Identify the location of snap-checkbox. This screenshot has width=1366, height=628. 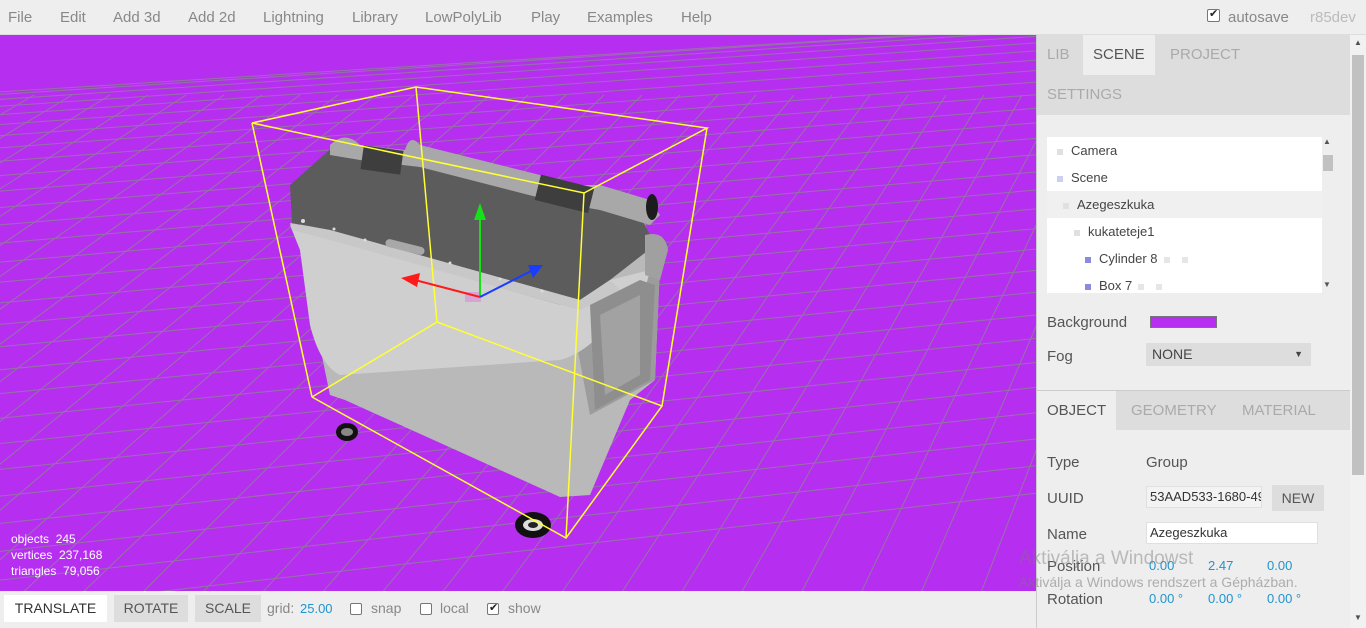
(356, 609).